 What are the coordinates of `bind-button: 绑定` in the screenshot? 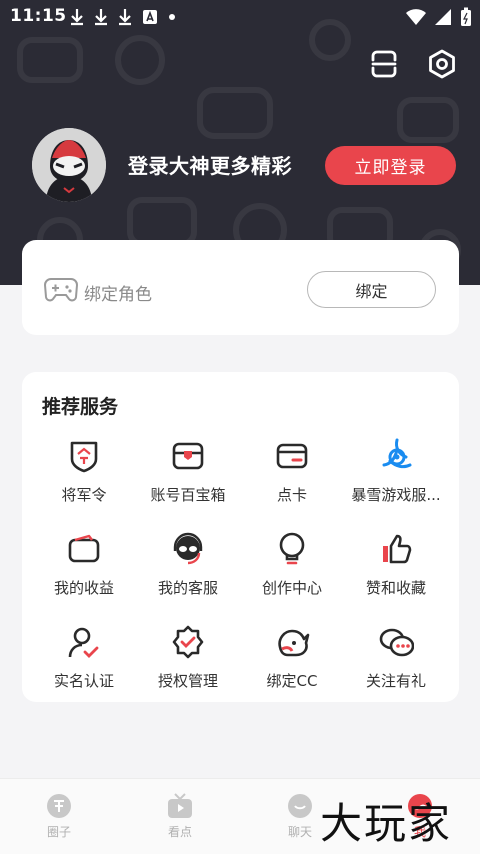 It's located at (371, 289).